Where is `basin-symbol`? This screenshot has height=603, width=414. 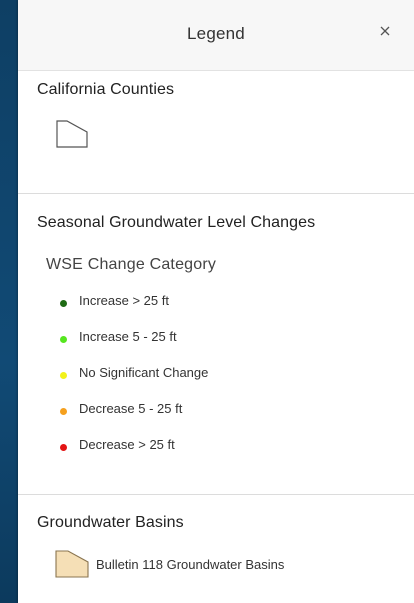
basin-symbol is located at coordinates (73, 566).